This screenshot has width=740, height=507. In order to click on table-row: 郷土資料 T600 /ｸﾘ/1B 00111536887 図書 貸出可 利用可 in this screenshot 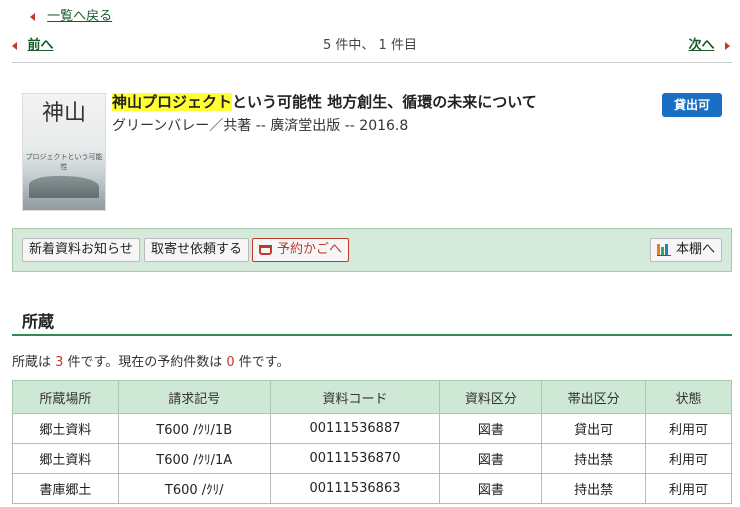, I will do `click(372, 428)`.